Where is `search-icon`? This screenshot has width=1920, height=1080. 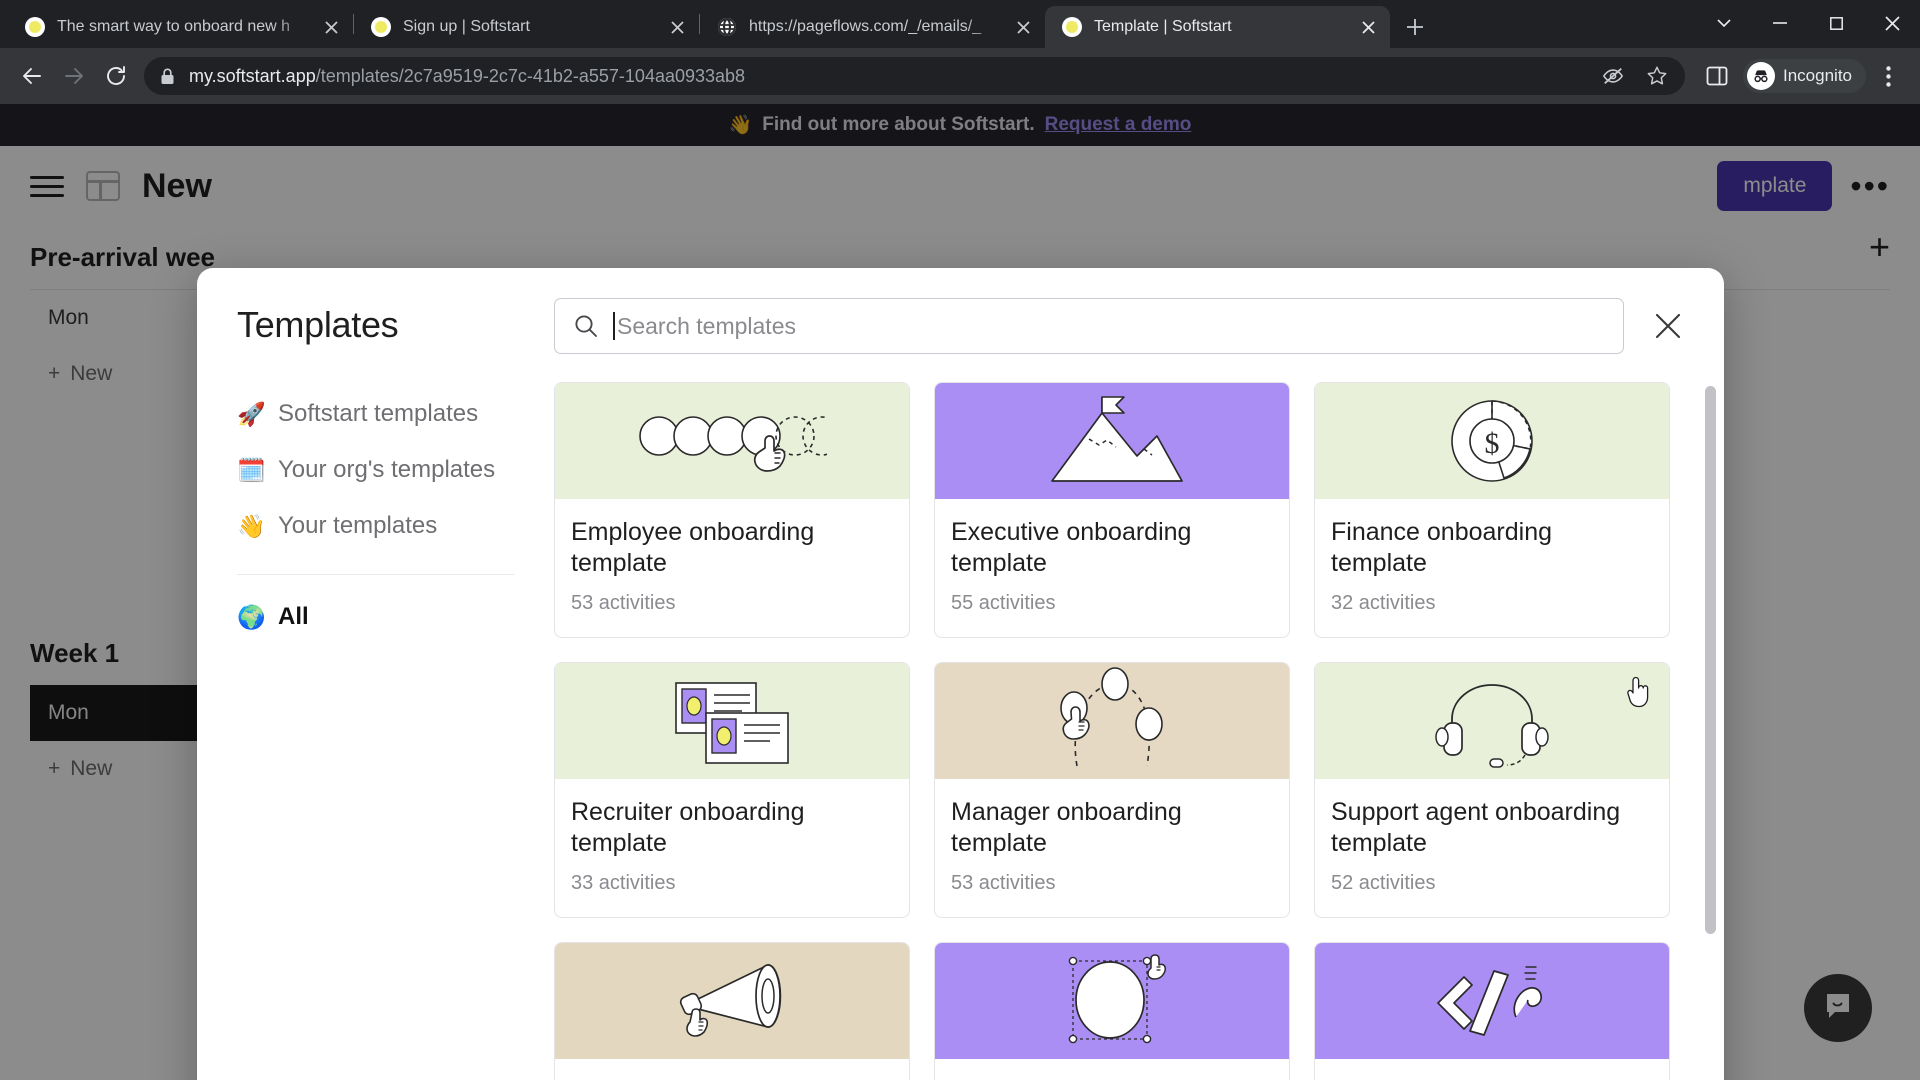
search-icon is located at coordinates (586, 326).